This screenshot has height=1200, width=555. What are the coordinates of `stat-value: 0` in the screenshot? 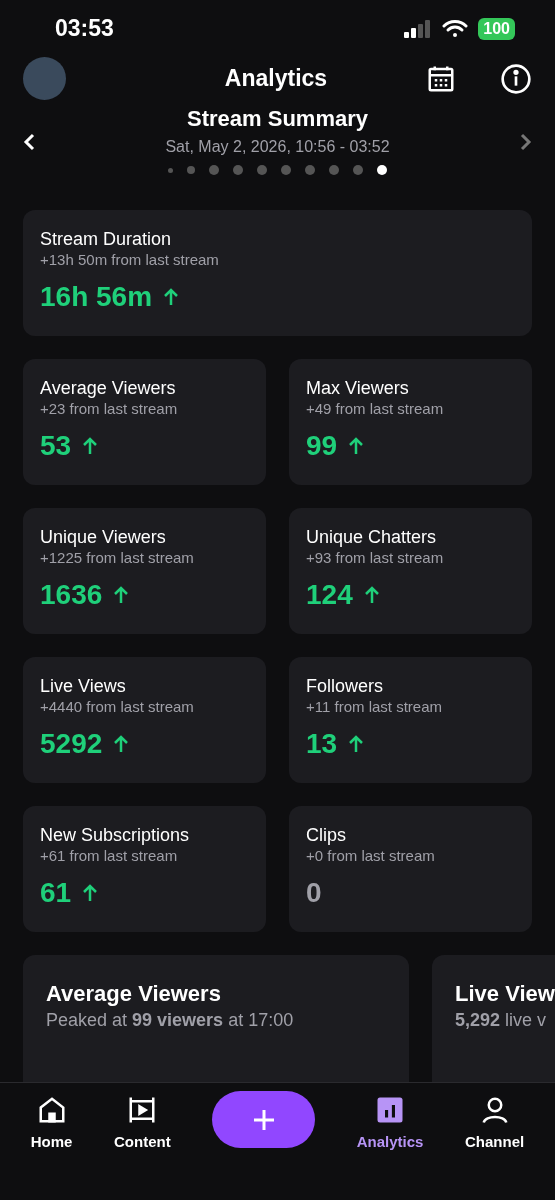 It's located at (314, 893).